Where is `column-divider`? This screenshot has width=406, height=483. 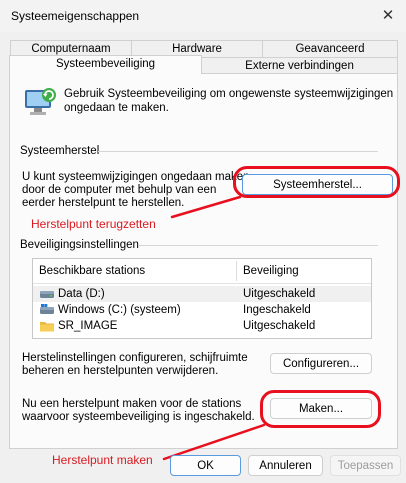 column-divider is located at coordinates (236, 271).